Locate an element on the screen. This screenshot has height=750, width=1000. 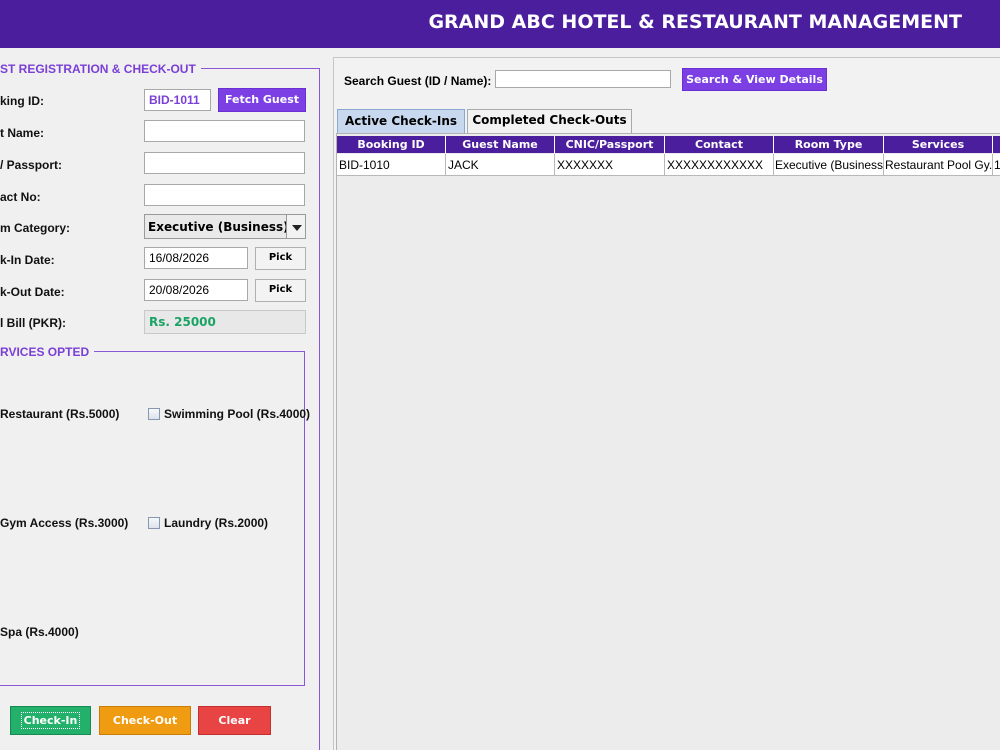
checkin-pick-button: Pick is located at coordinates (280, 258).